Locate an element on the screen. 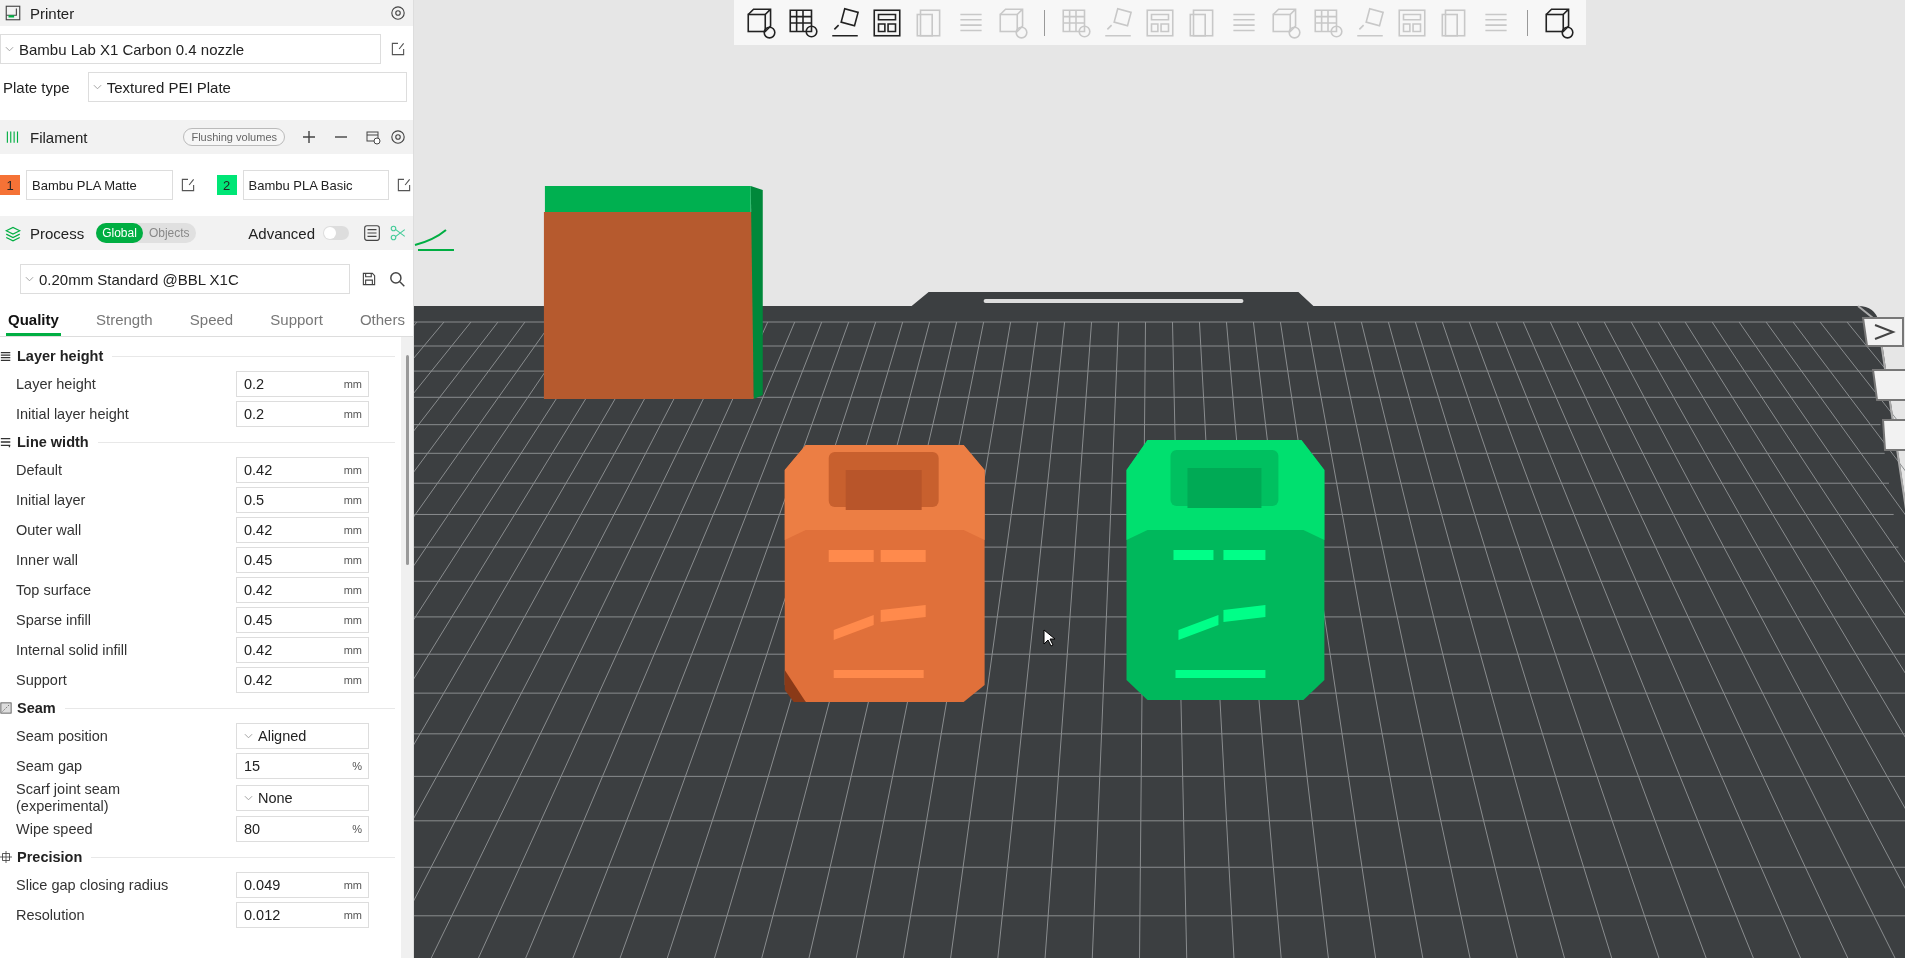  setting-label: Scarf joint seam (experimental) is located at coordinates (68, 798).